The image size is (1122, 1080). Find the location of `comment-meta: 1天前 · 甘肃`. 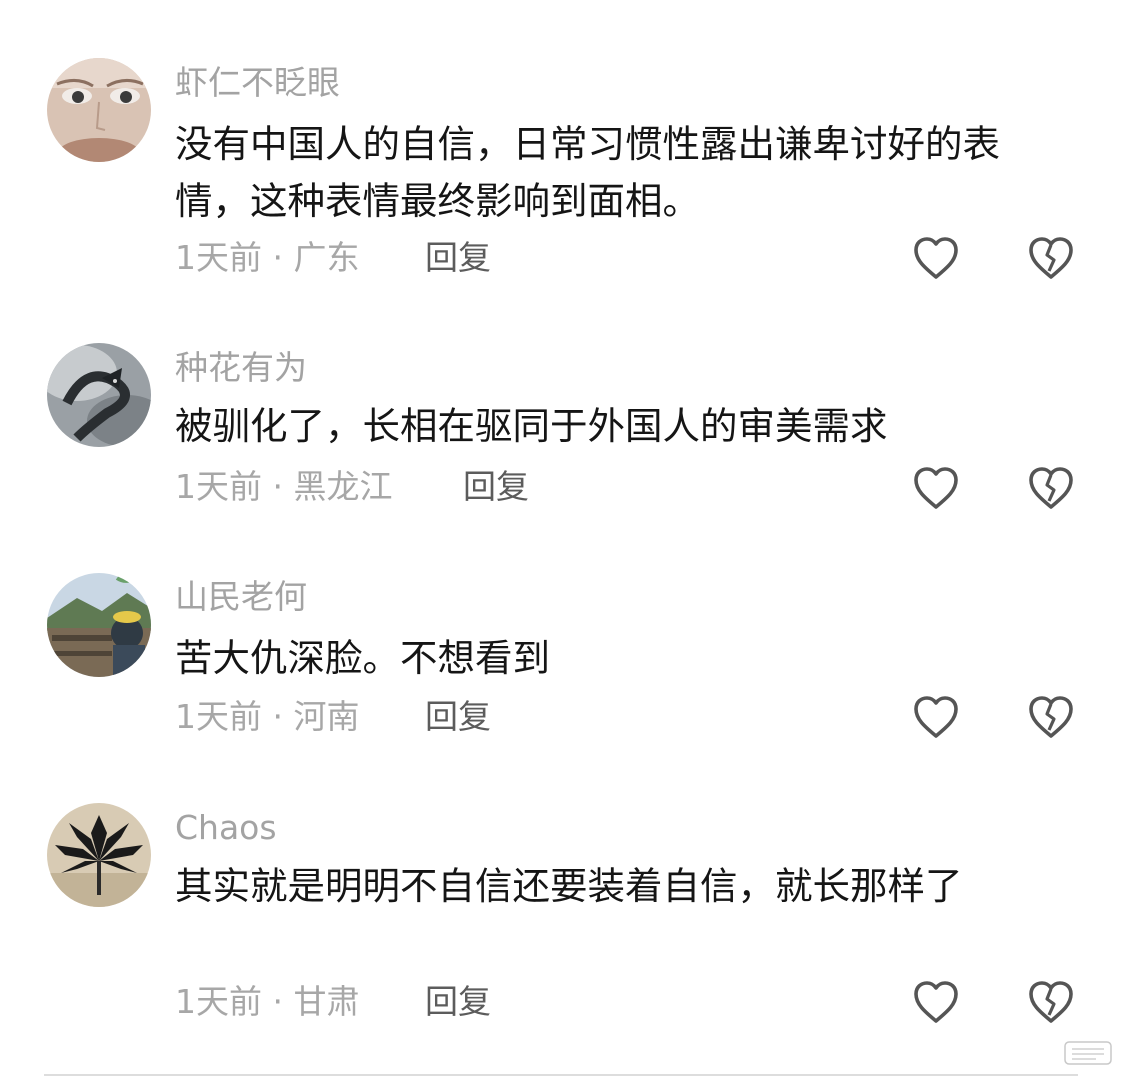

comment-meta: 1天前 · 甘肃 is located at coordinates (267, 1001).